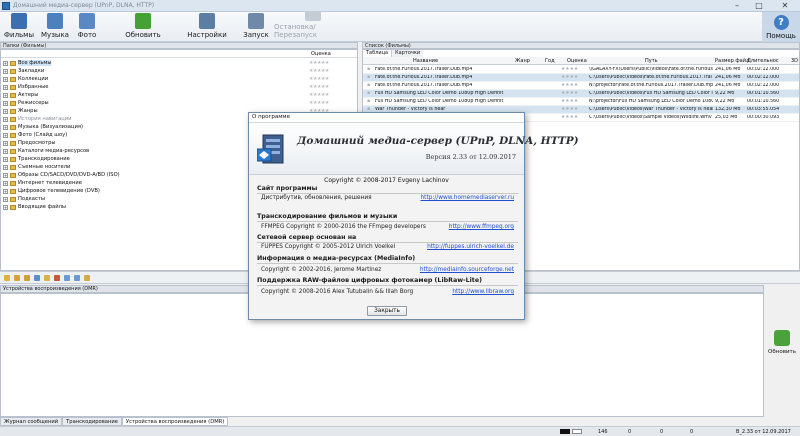 The width and height of the screenshot is (800, 436). What do you see at coordinates (179, 95) in the screenshot?
I see `tree-item: + Актеры ★★★★★` at bounding box center [179, 95].